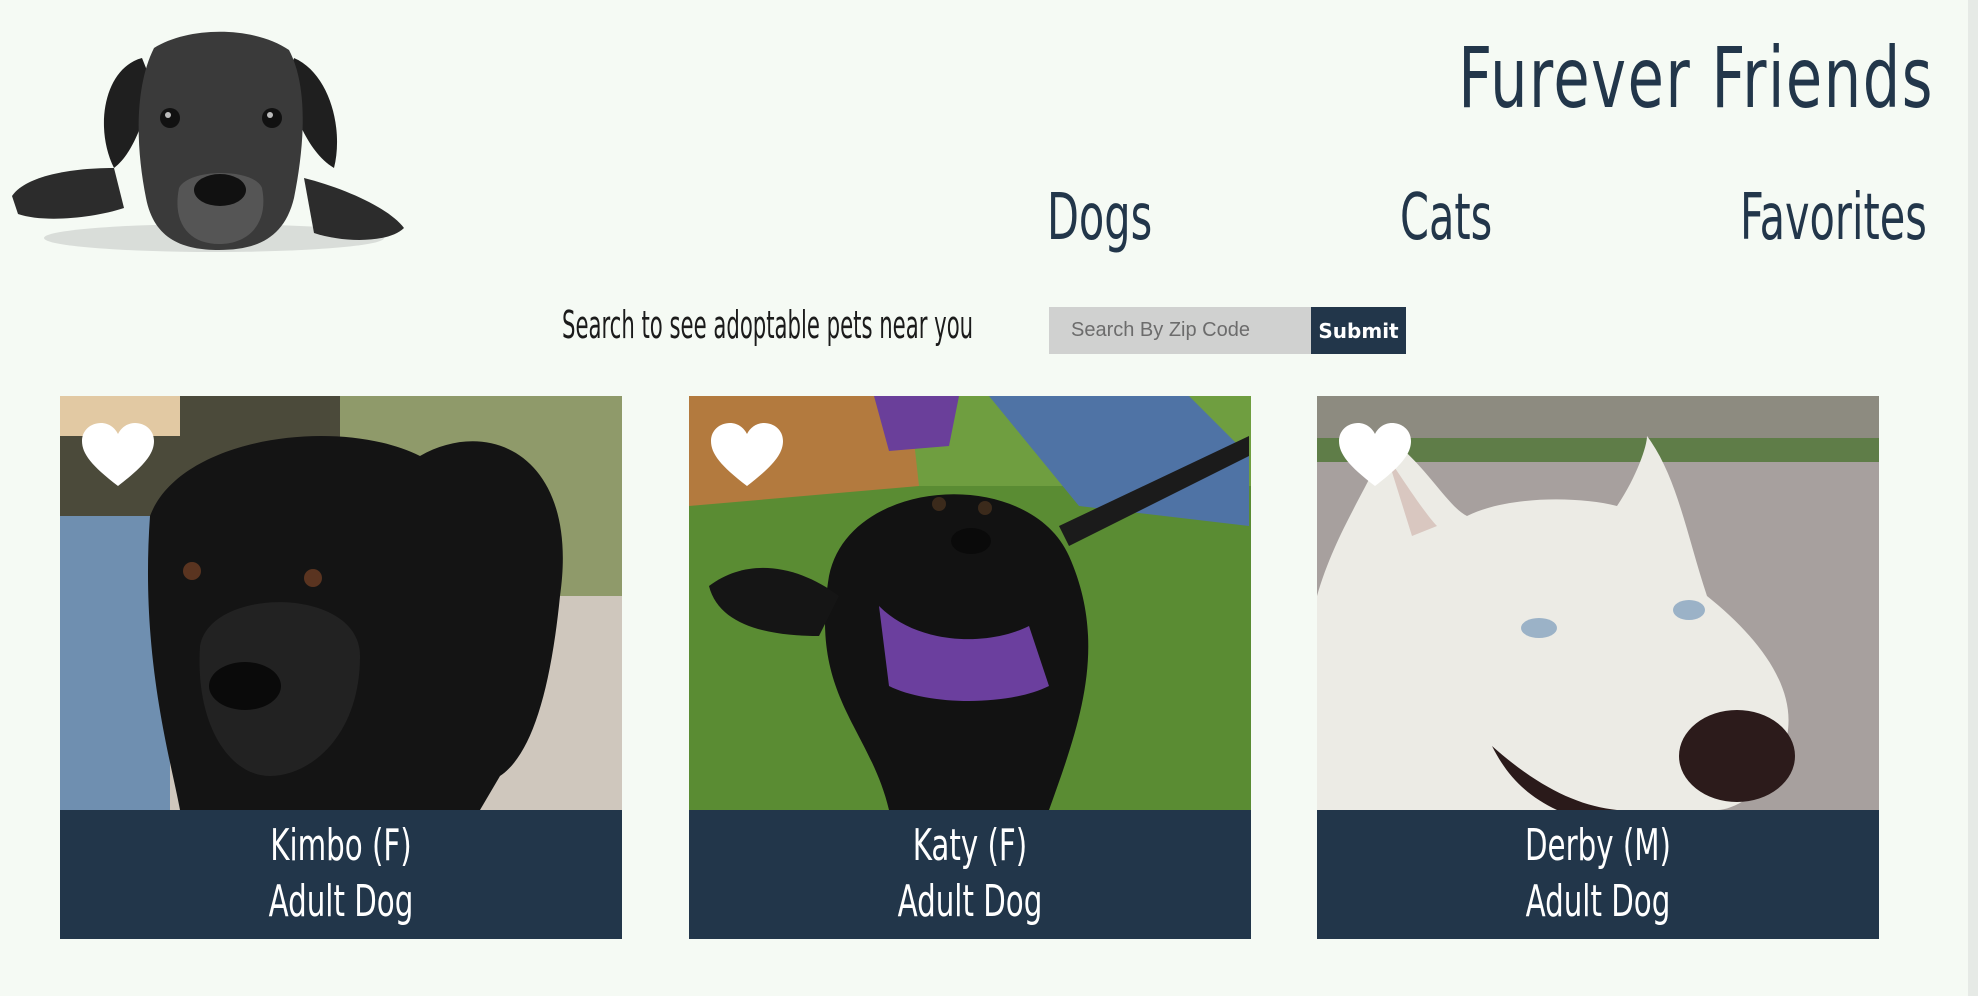  I want to click on nav-link-cats: Cats, so click(1446, 218).